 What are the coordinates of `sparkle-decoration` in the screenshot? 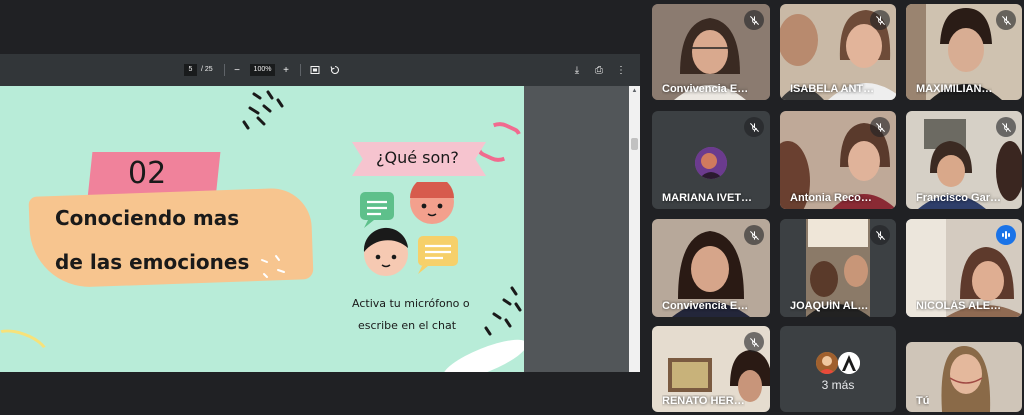 It's located at (273, 266).